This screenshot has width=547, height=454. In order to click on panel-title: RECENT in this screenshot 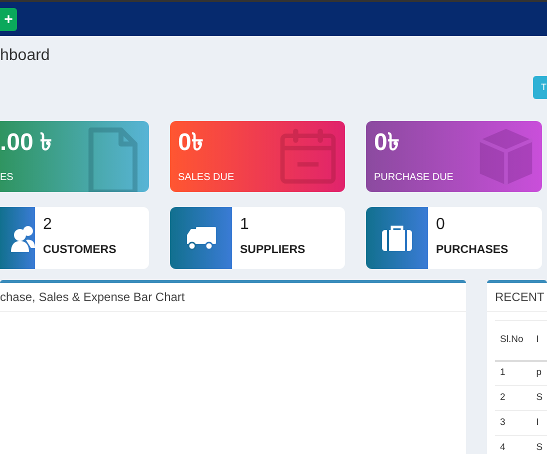, I will do `click(517, 297)`.